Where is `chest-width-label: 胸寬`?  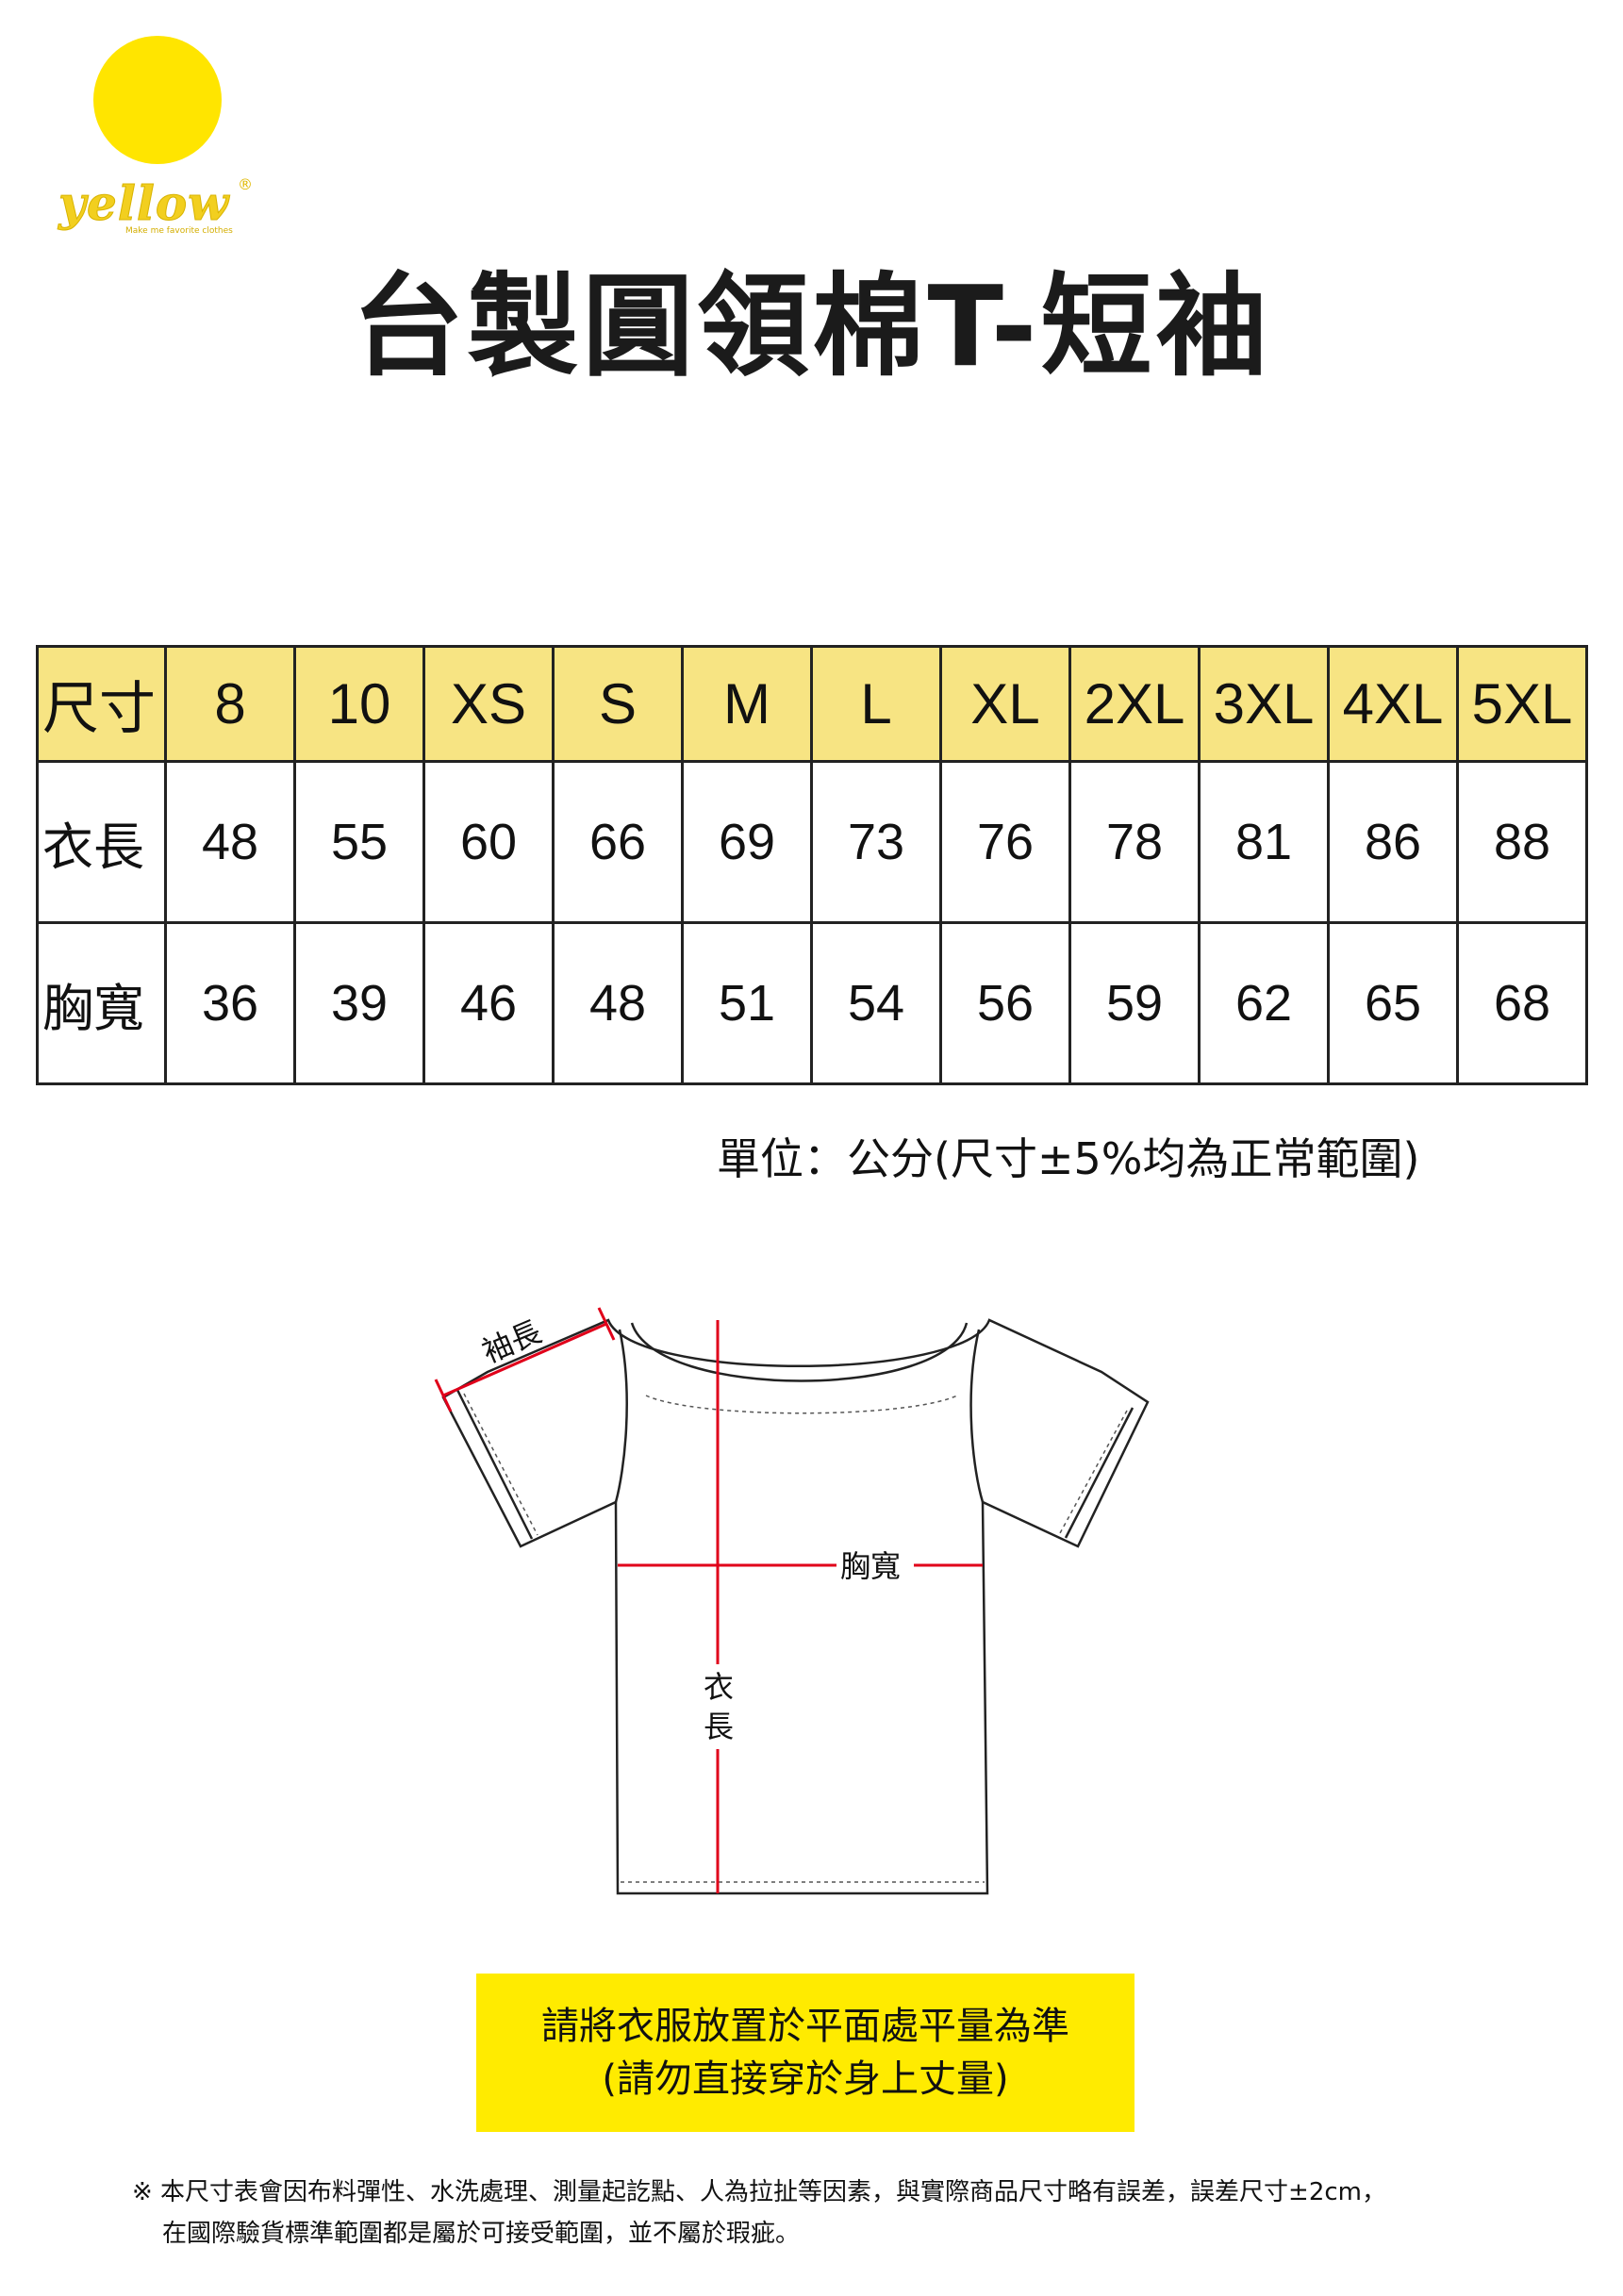
chest-width-label: 胸寬 is located at coordinates (101, 1003).